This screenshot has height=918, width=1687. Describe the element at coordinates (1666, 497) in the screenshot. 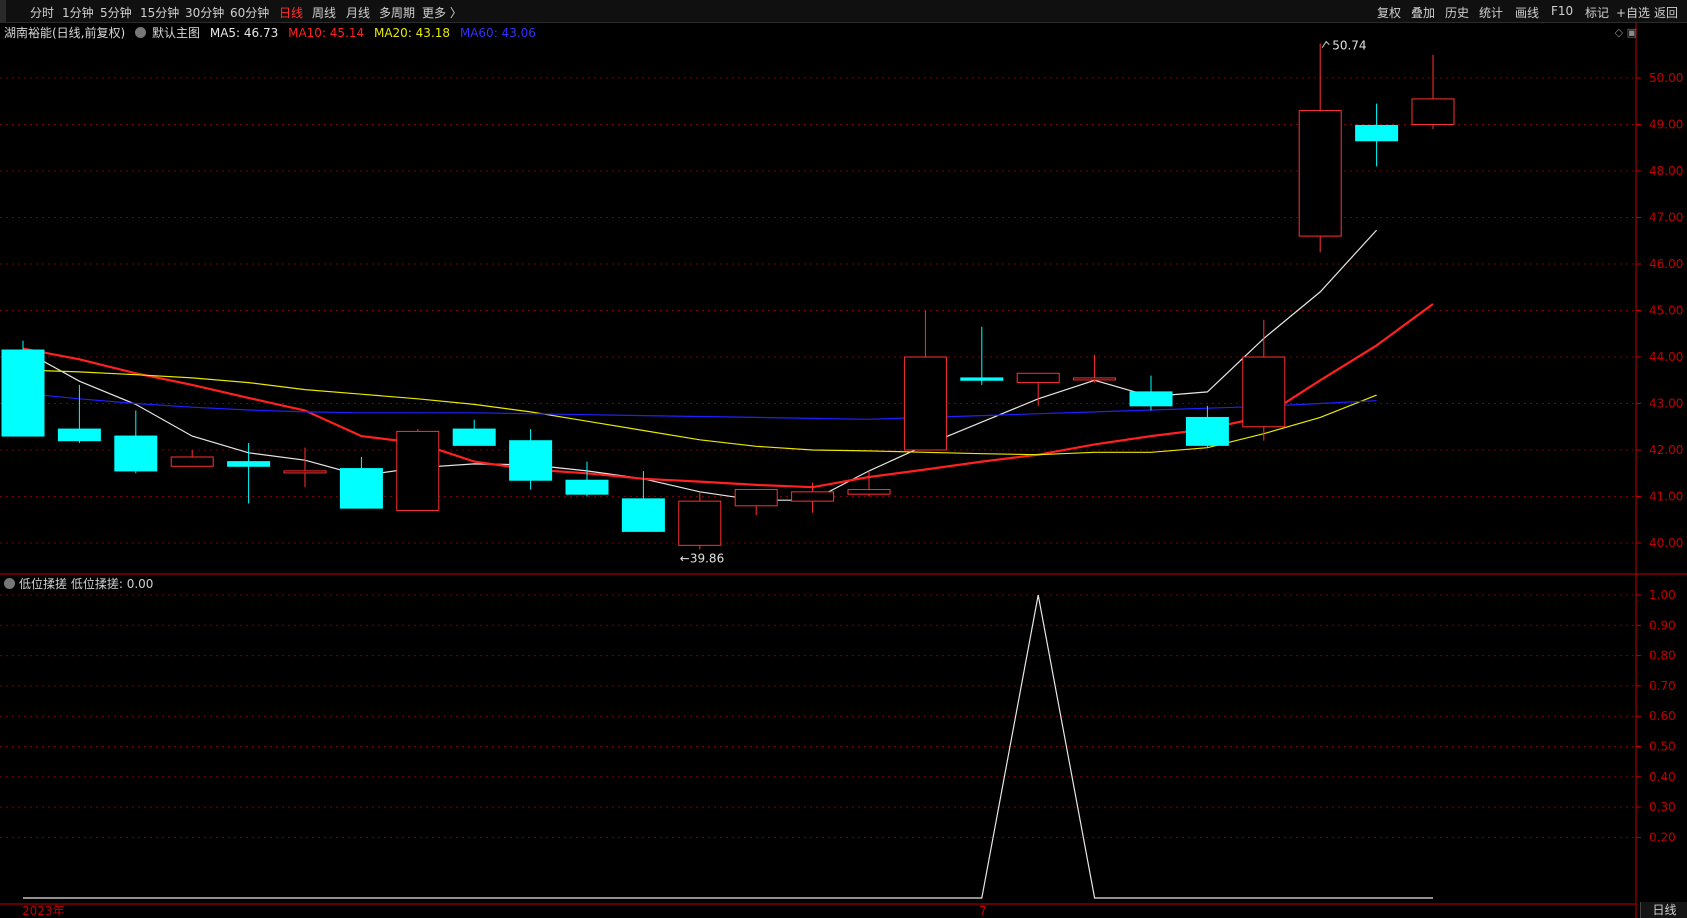

I see `y-tick-label: 41.00` at that location.